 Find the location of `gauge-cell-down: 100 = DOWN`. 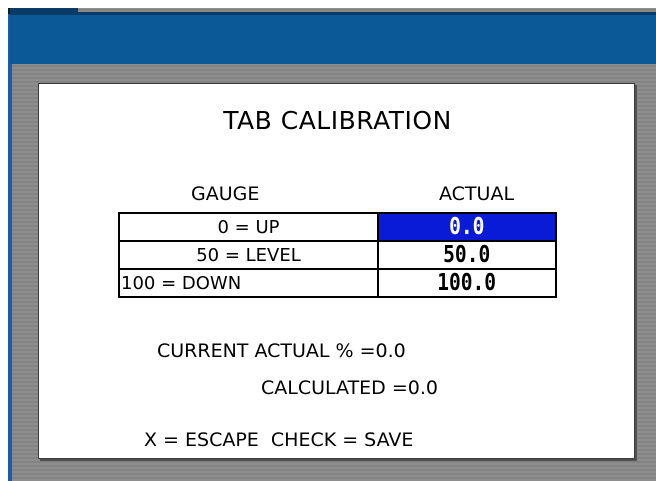

gauge-cell-down: 100 = DOWN is located at coordinates (248, 283).